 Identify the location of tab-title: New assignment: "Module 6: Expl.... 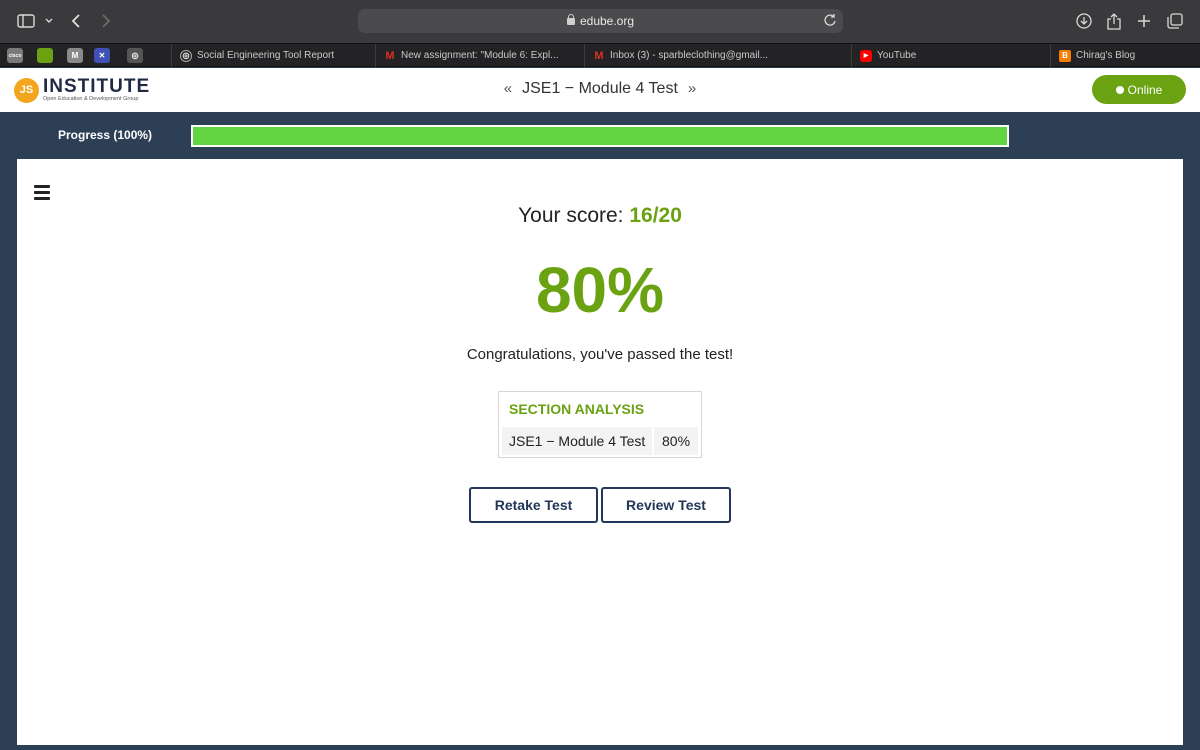
(480, 55).